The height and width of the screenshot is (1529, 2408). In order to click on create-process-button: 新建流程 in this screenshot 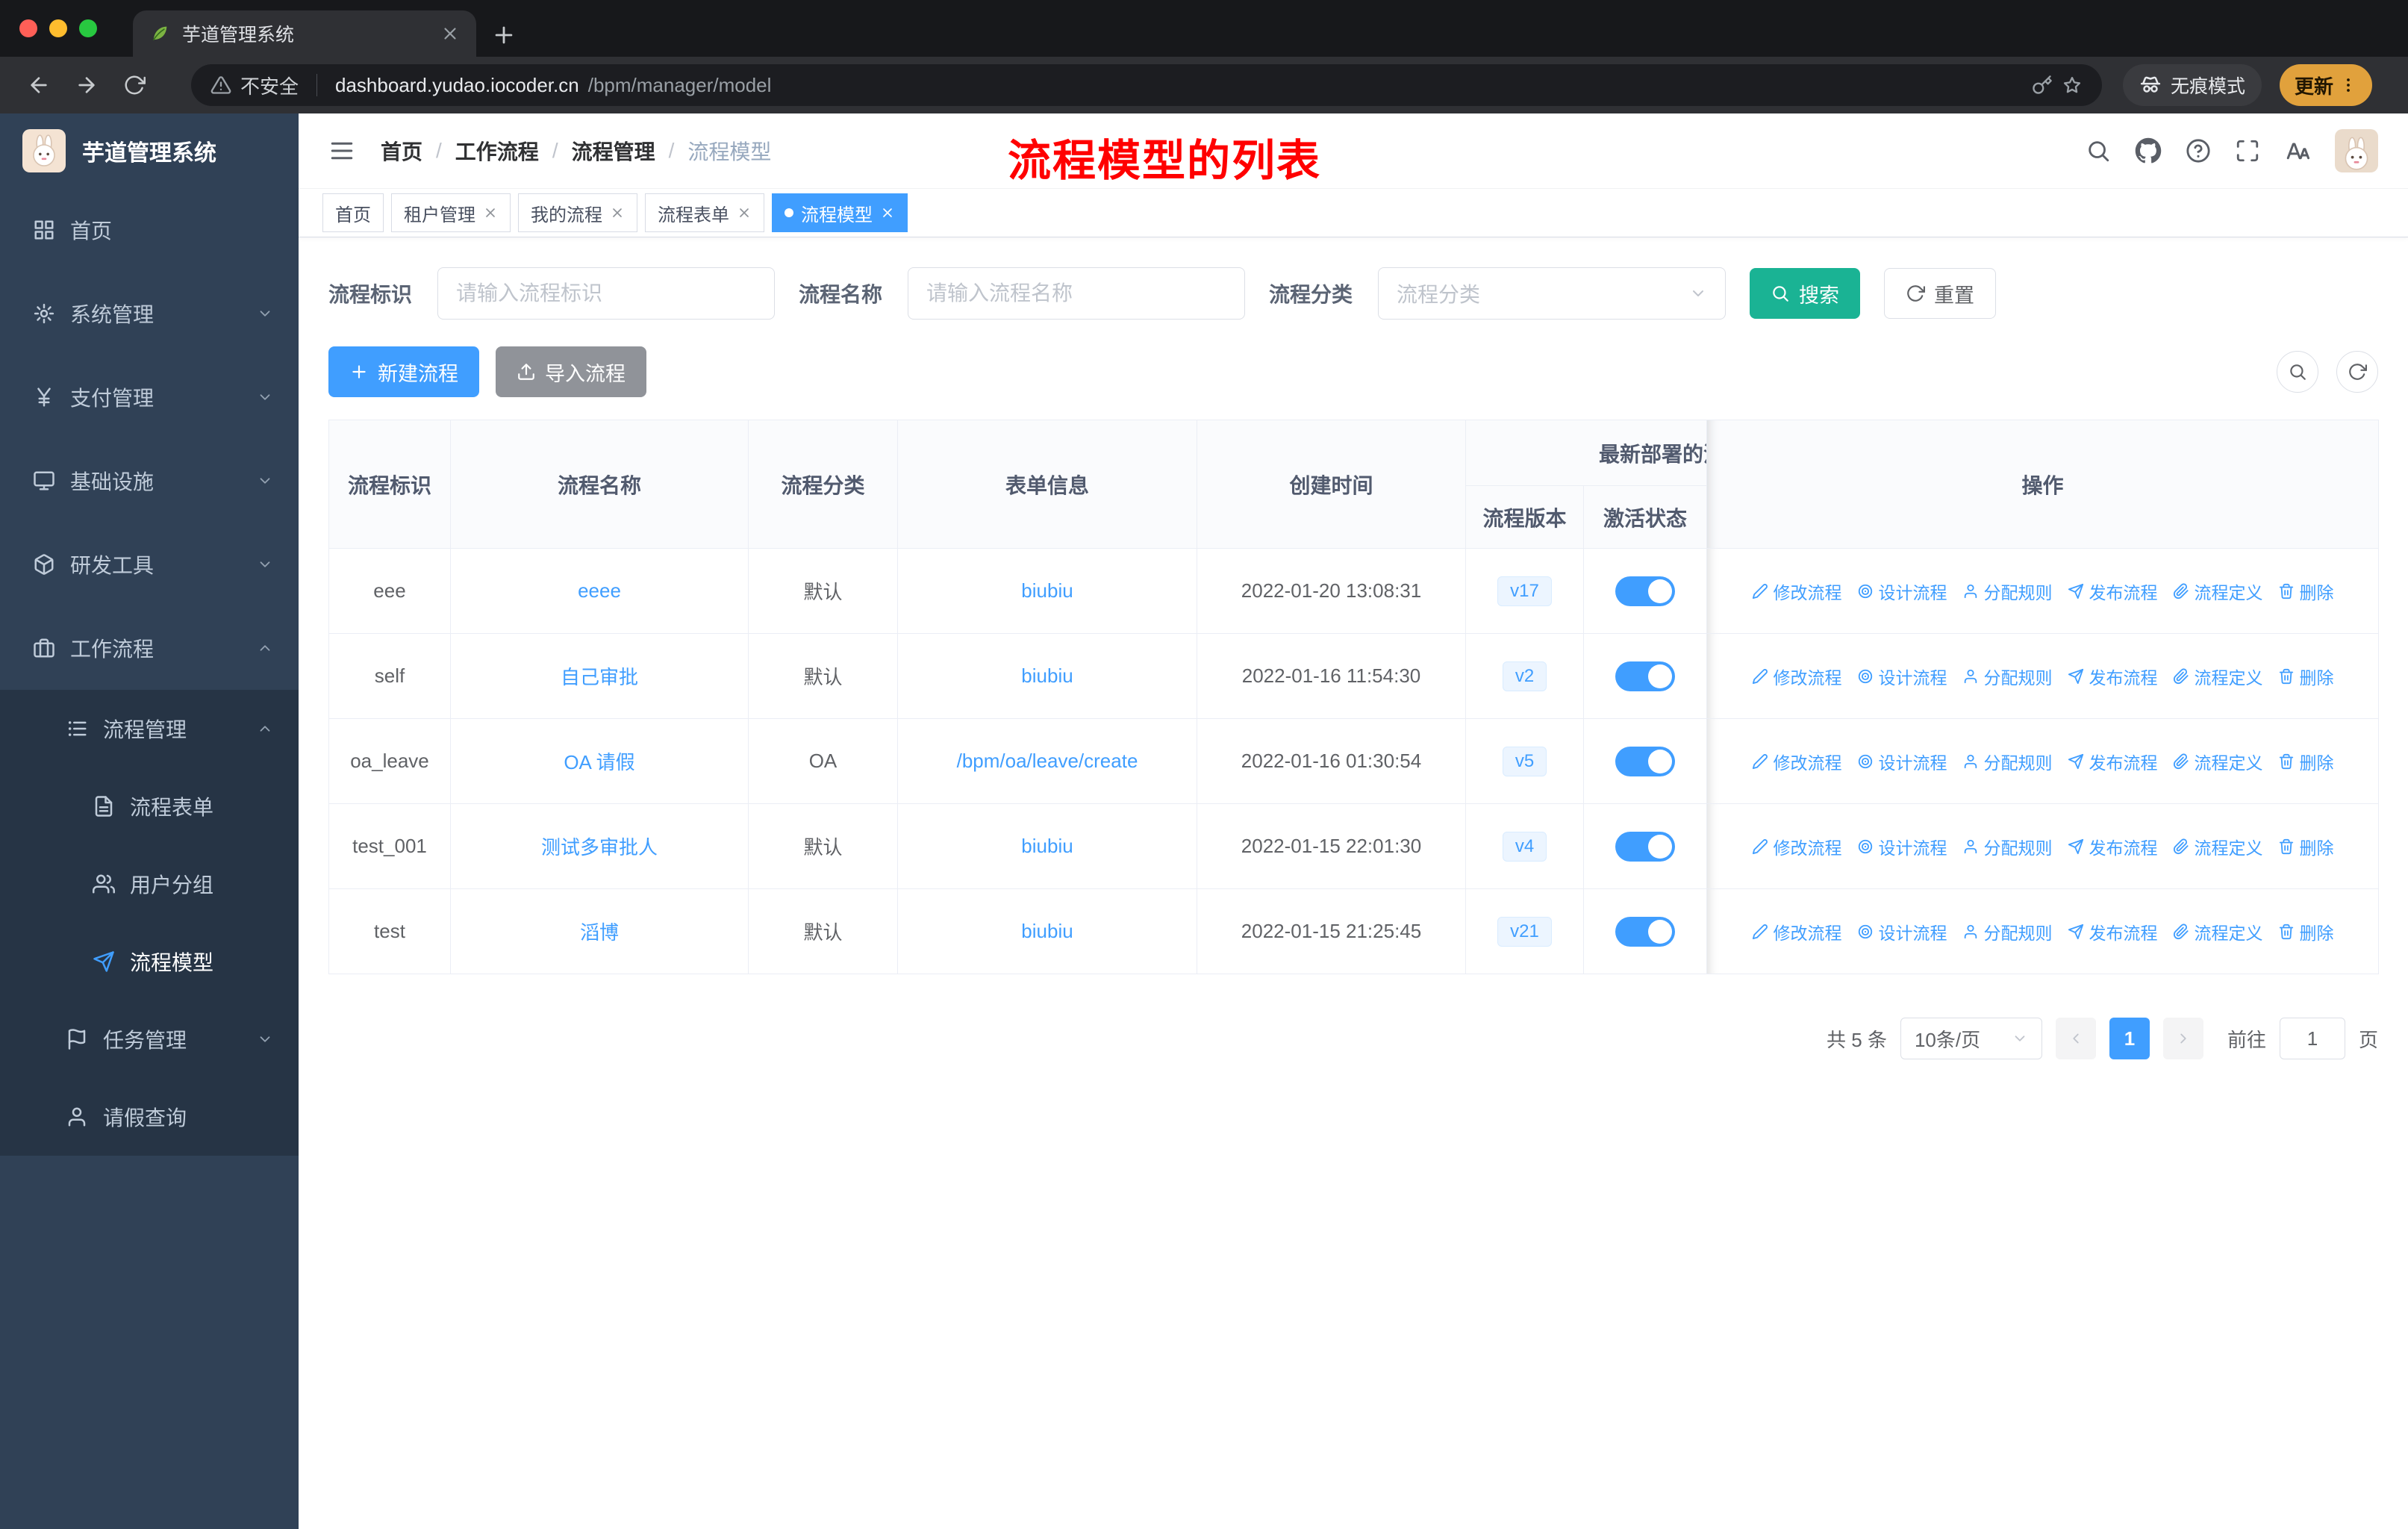, I will do `click(403, 371)`.